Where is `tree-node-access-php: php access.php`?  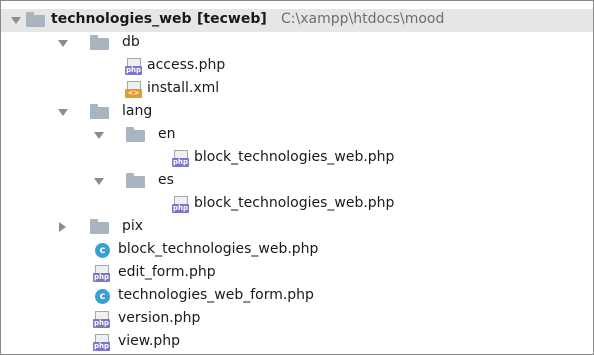 tree-node-access-php: php access.php is located at coordinates (297, 66).